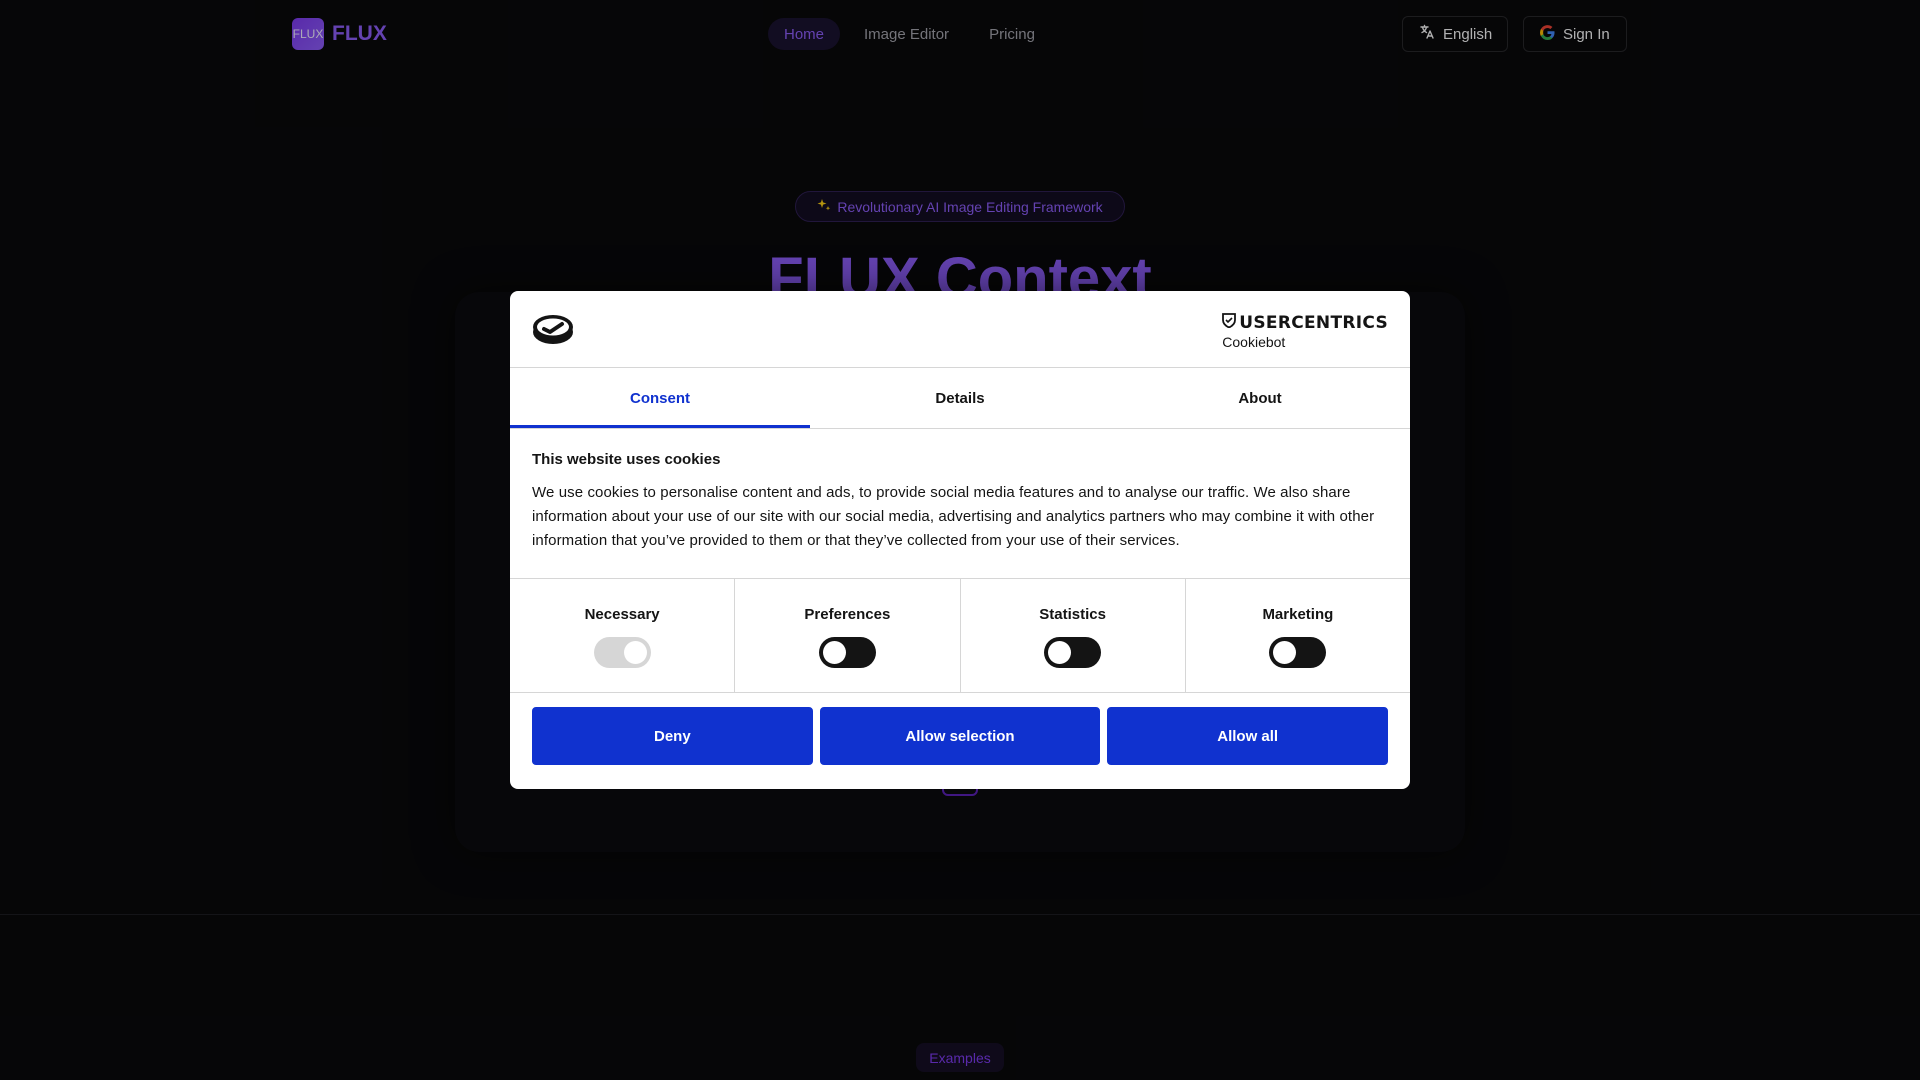 This screenshot has width=1920, height=1080. What do you see at coordinates (553, 331) in the screenshot?
I see `cookiebot-logo-icon` at bounding box center [553, 331].